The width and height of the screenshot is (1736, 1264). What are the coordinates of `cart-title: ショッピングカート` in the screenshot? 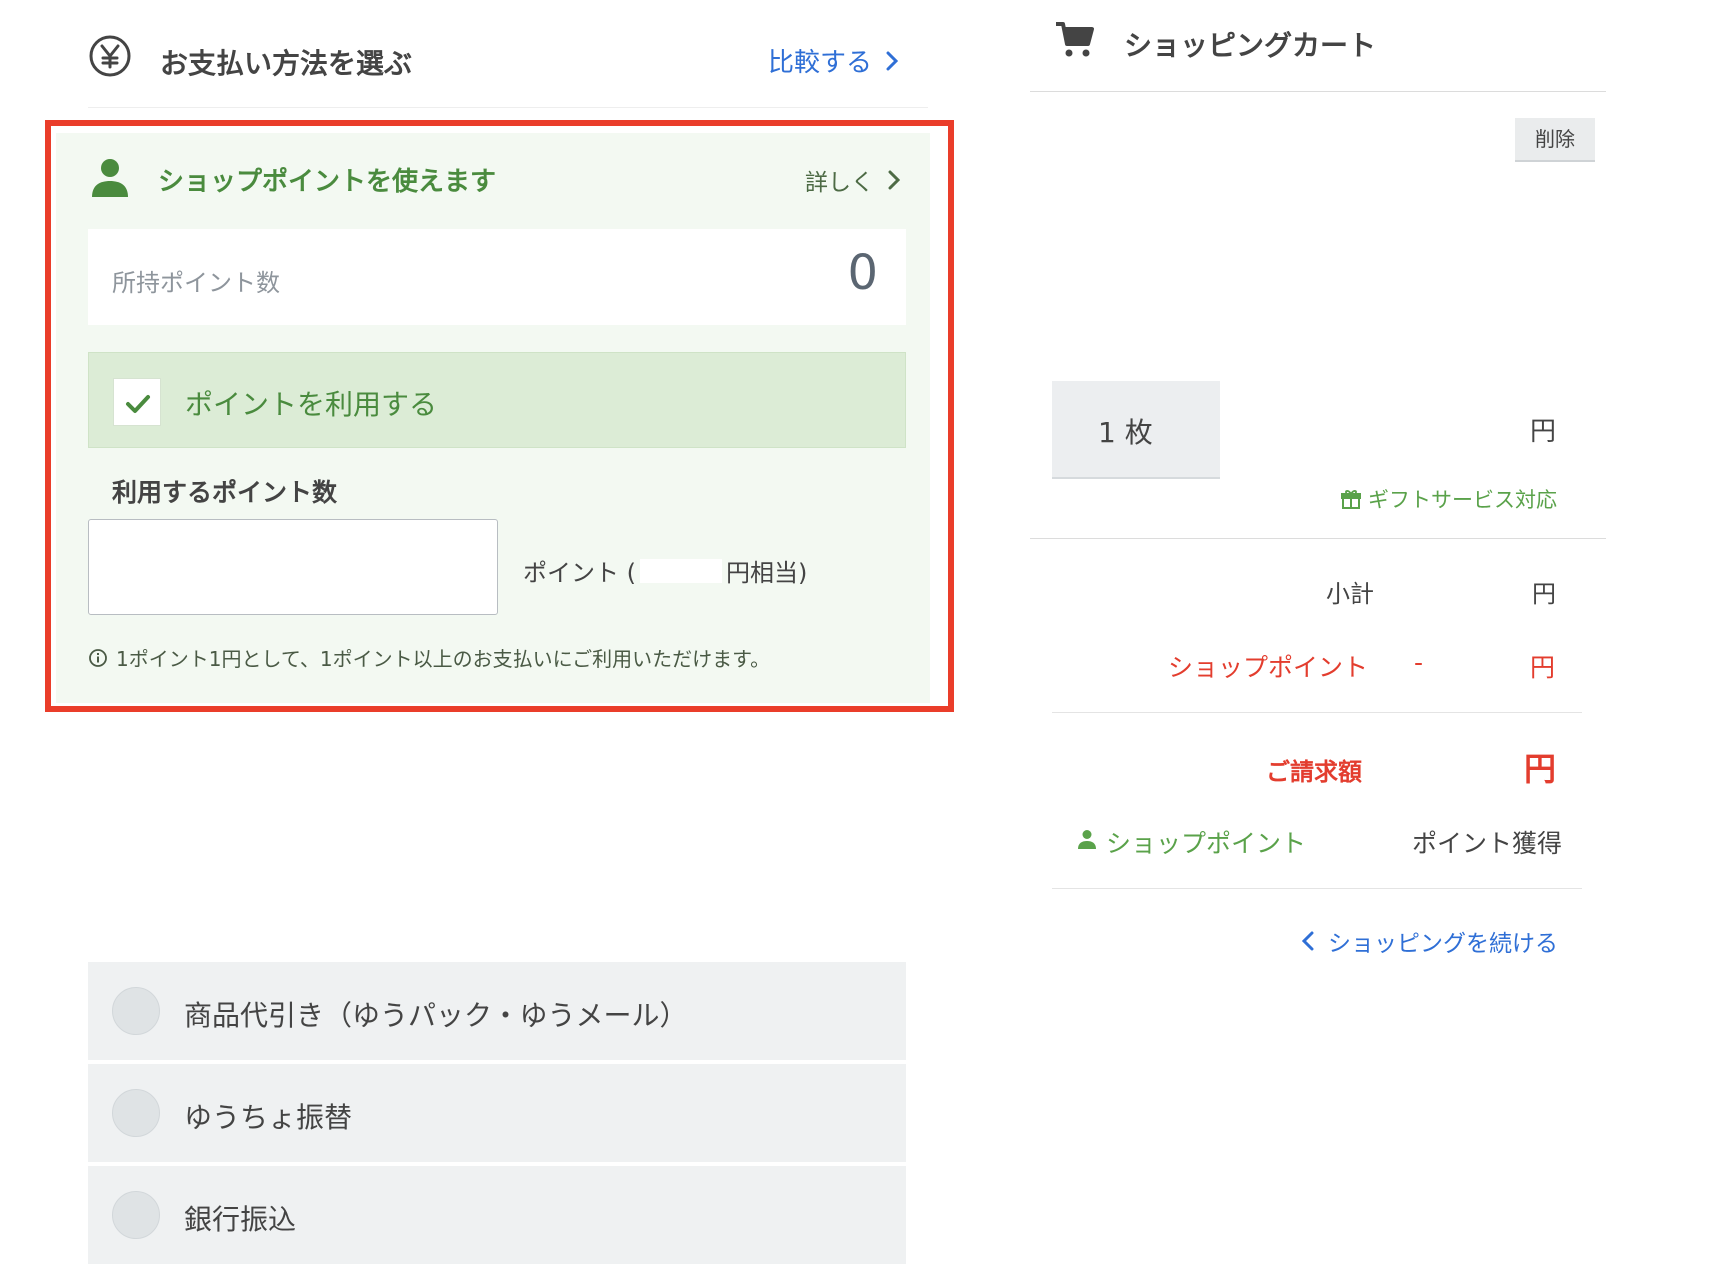 It's located at (1250, 45).